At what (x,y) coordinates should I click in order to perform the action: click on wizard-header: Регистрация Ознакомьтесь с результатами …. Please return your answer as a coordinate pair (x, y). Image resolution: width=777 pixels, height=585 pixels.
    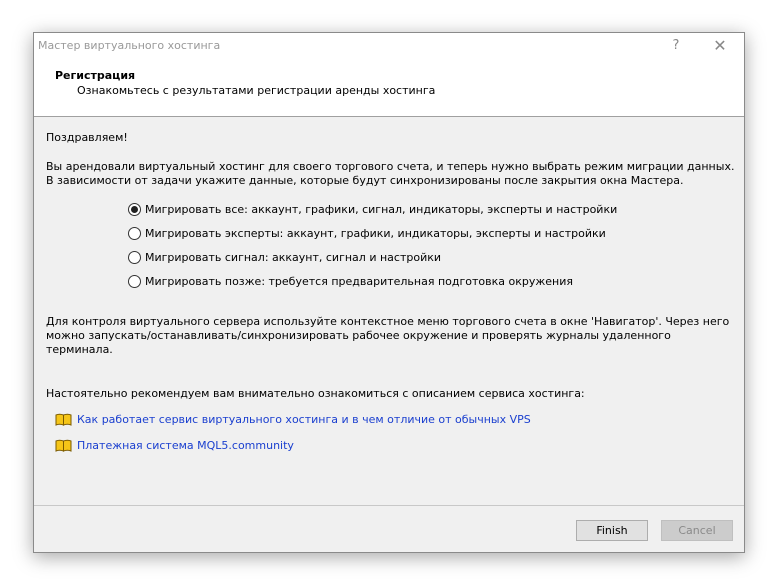
    Looking at the image, I should click on (389, 88).